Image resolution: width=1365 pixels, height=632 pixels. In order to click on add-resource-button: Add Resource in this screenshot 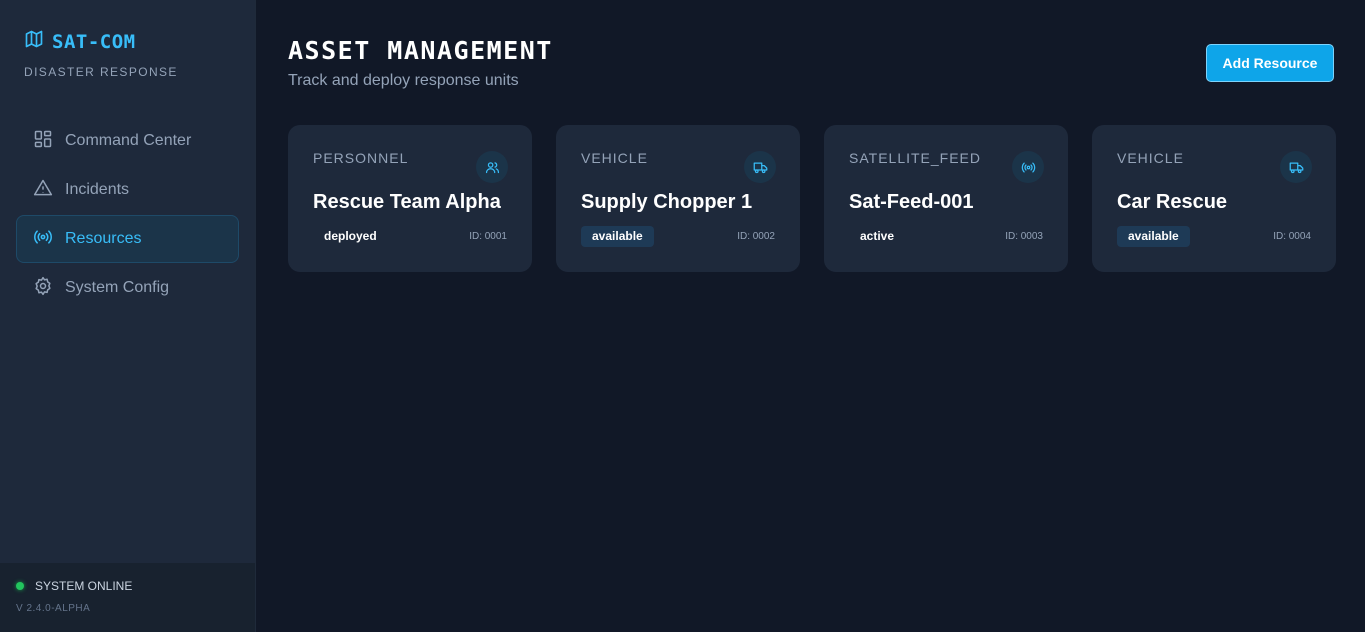, I will do `click(1270, 63)`.